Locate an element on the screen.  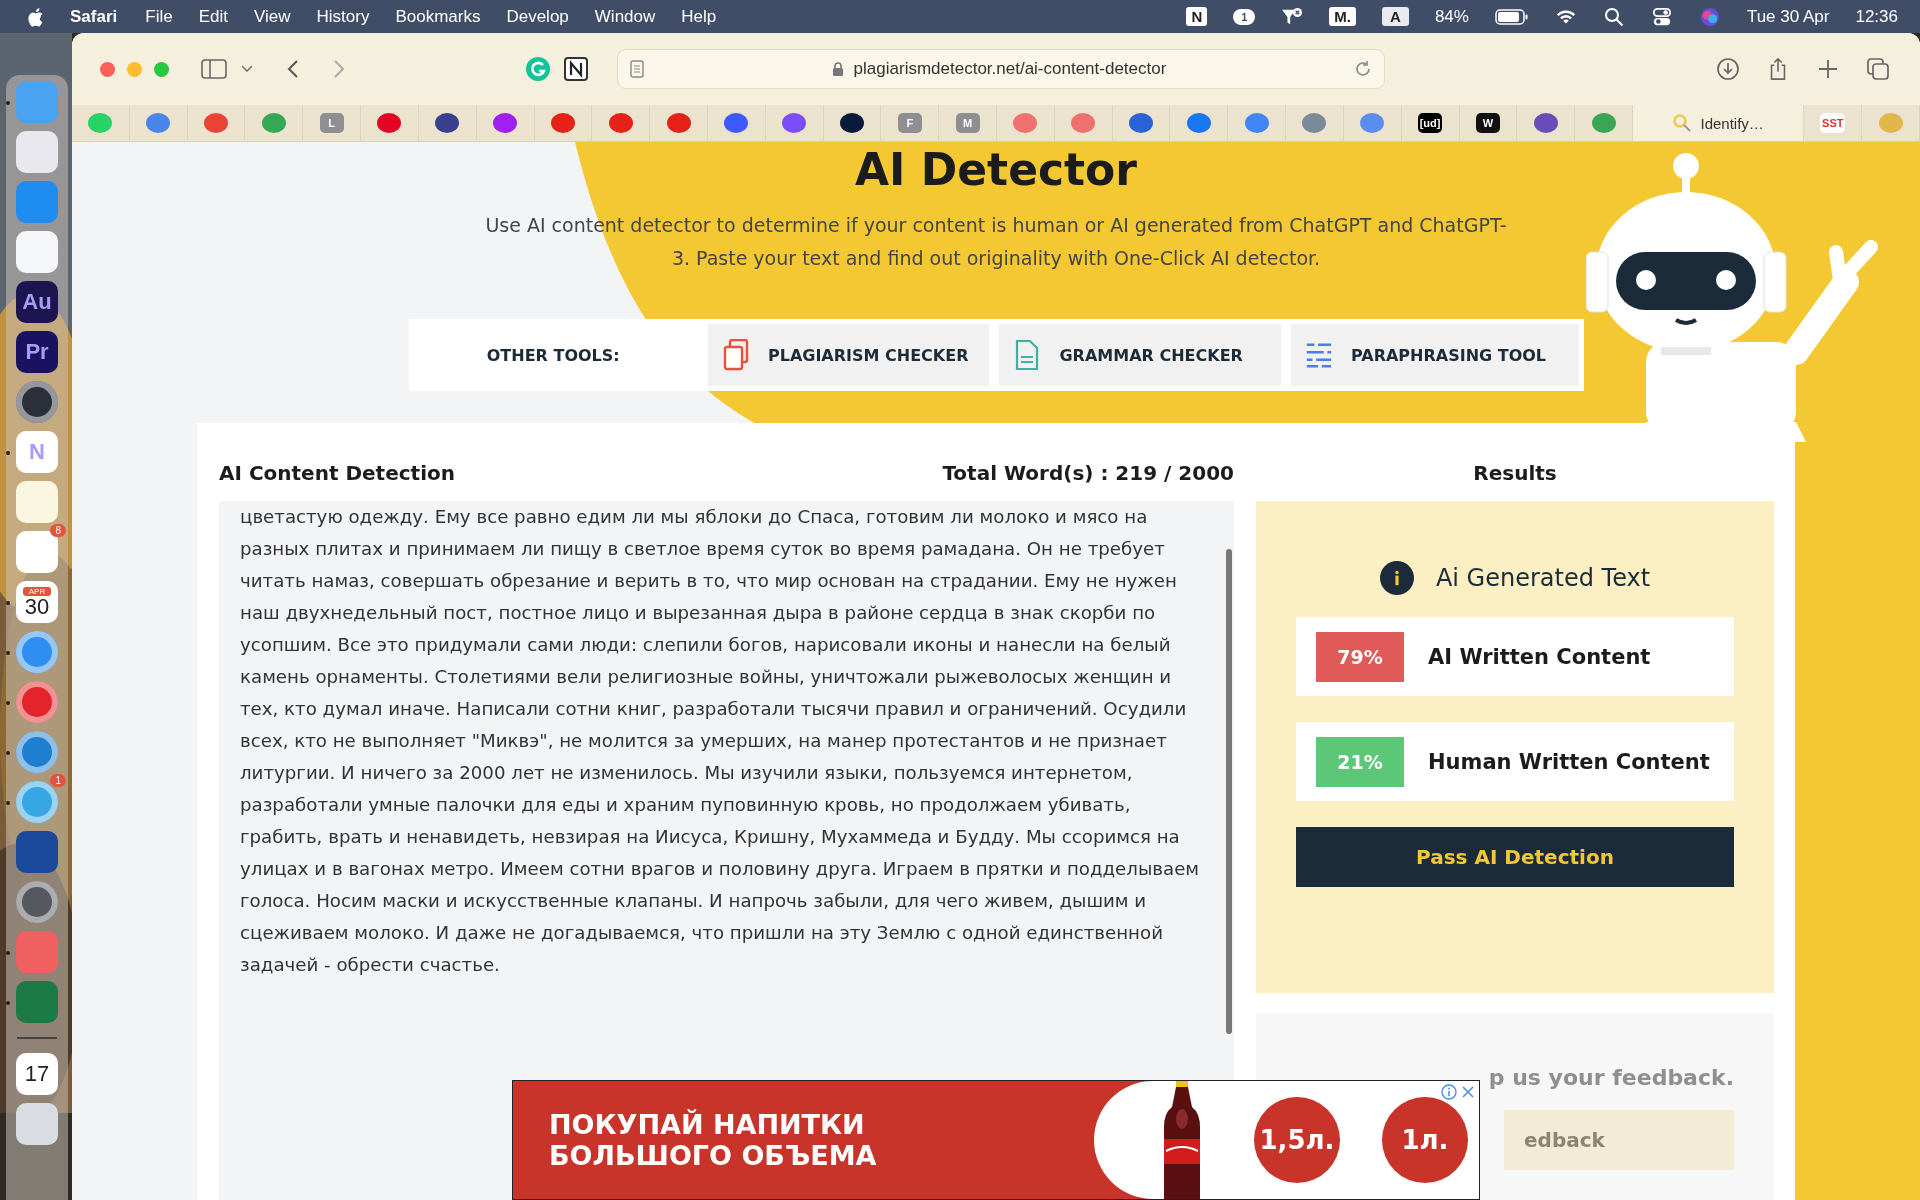
page-icon is located at coordinates (637, 69).